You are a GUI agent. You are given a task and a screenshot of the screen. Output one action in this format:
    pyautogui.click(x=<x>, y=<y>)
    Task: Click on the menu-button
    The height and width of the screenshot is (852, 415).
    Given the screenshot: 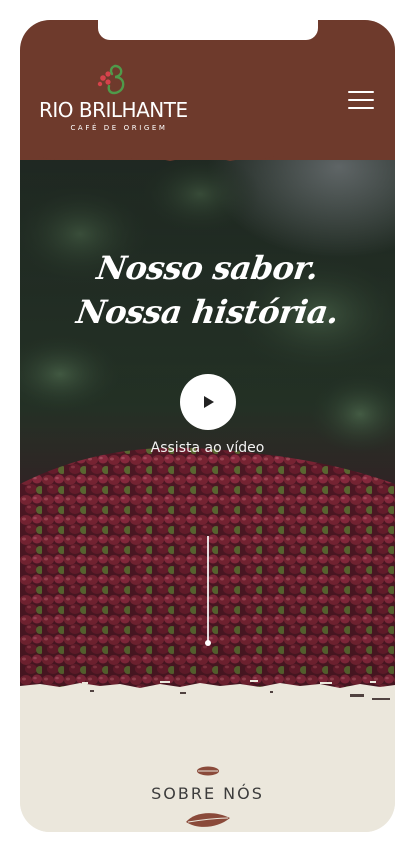 What is the action you would take?
    pyautogui.click(x=359, y=100)
    